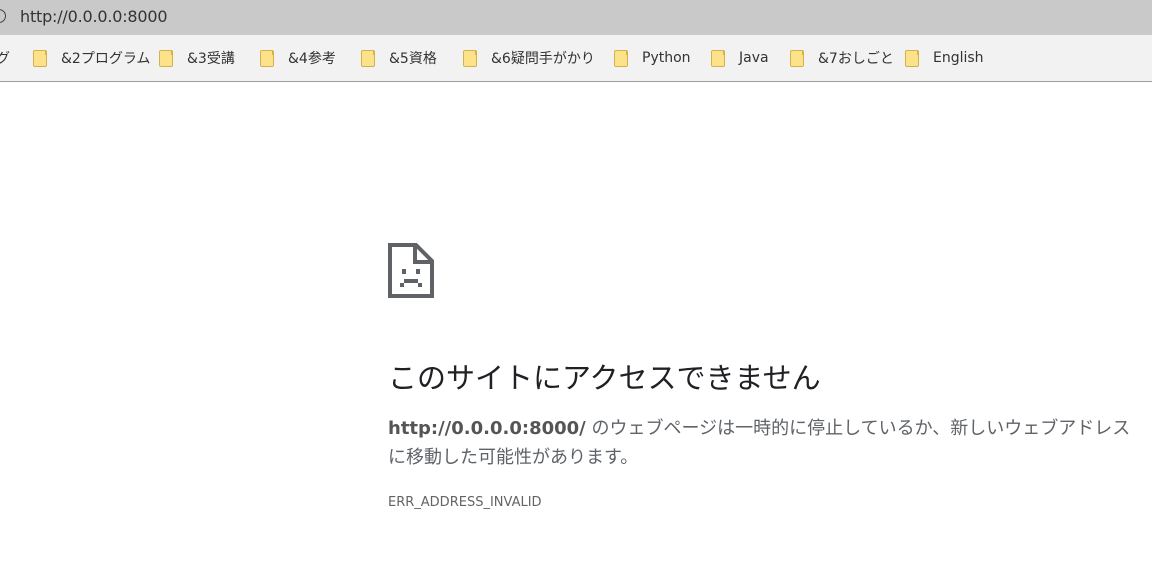 The image size is (1152, 561). I want to click on bookmark-folder-python: Python, so click(652, 58).